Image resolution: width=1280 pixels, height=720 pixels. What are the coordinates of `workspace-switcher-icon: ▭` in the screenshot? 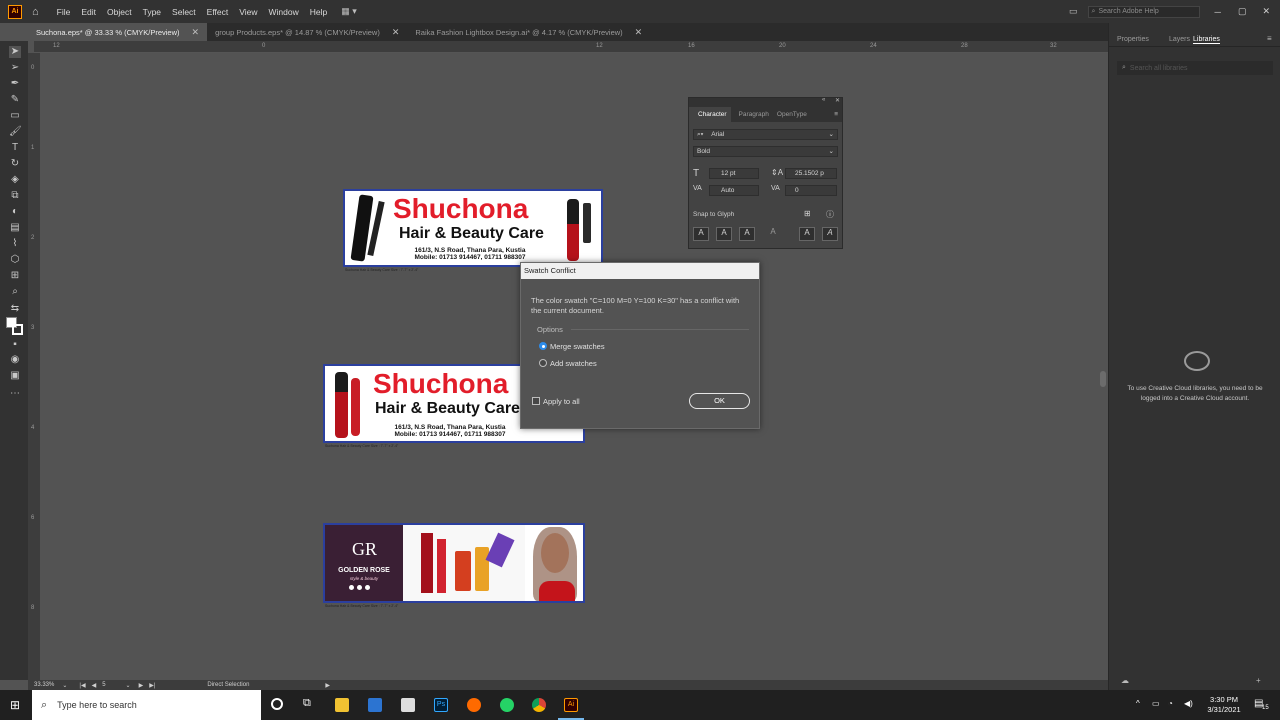 It's located at (1073, 11).